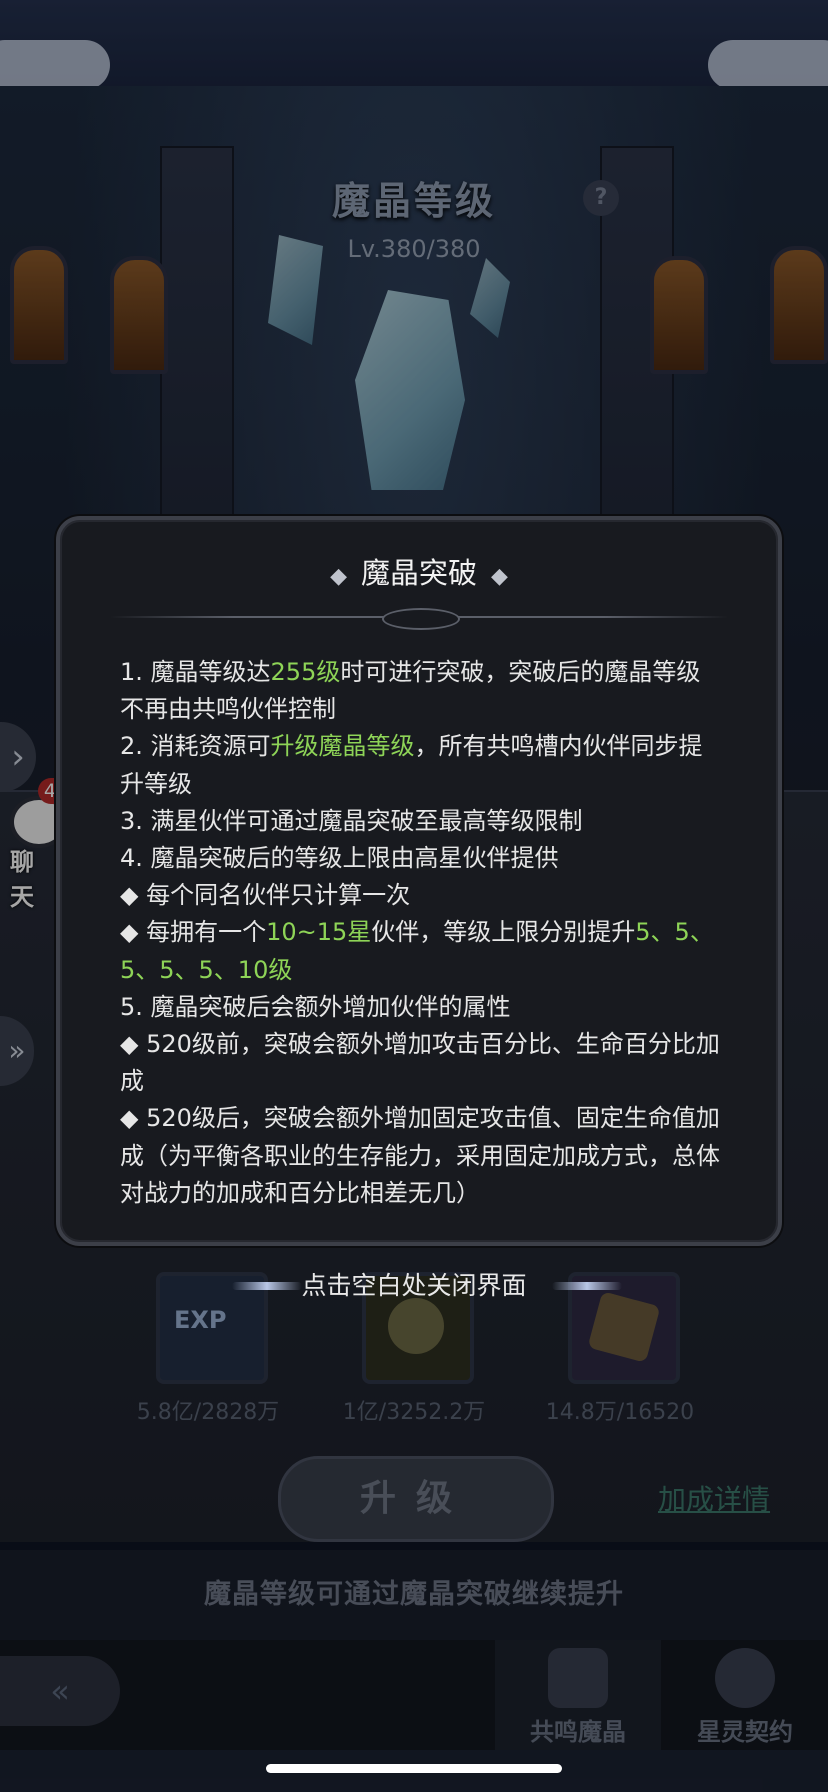  What do you see at coordinates (503, 932) in the screenshot?
I see `rule-text: 伙伴，等级上限分别提升` at bounding box center [503, 932].